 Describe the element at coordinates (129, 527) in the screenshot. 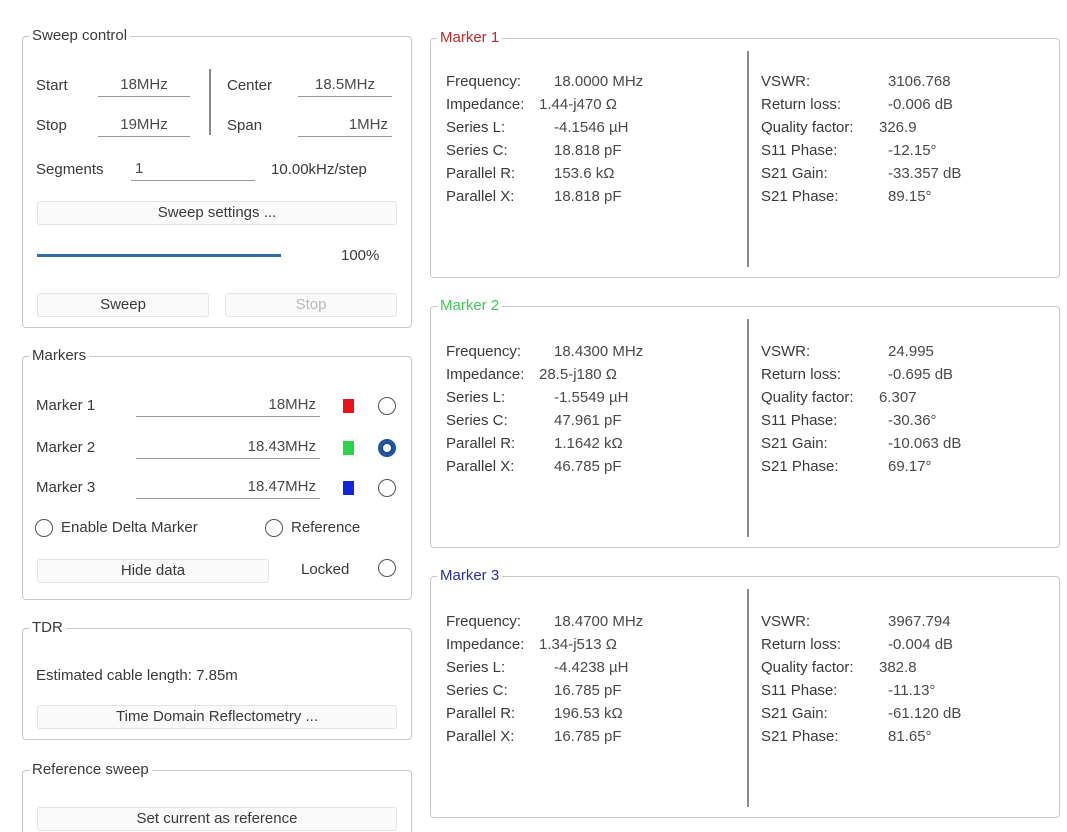

I see `enable-delta-marker-label: Enable Delta Marker` at that location.